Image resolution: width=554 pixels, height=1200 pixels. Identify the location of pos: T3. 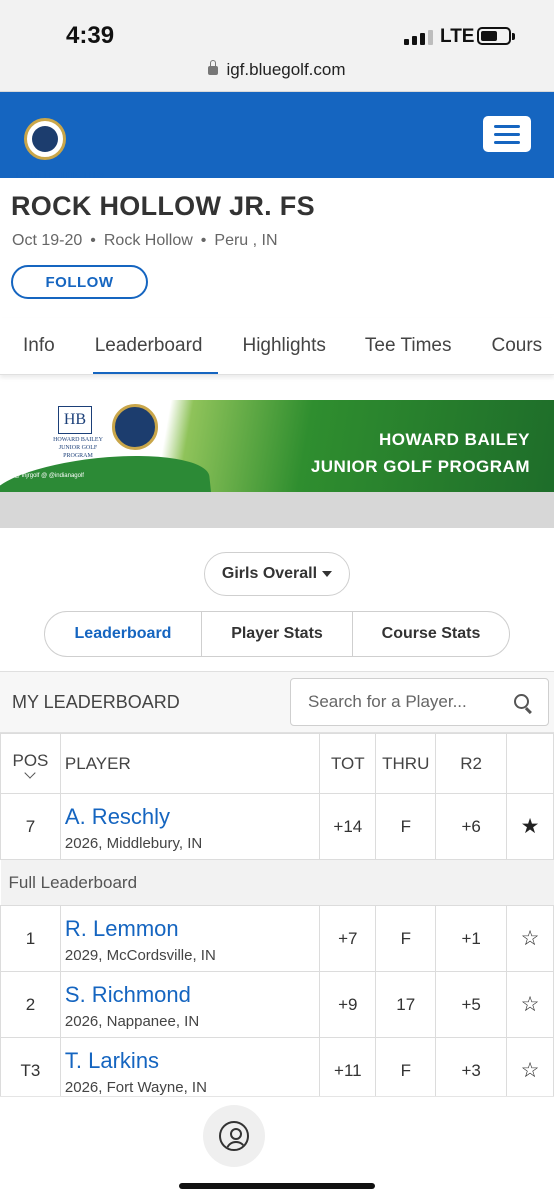
(30, 1070).